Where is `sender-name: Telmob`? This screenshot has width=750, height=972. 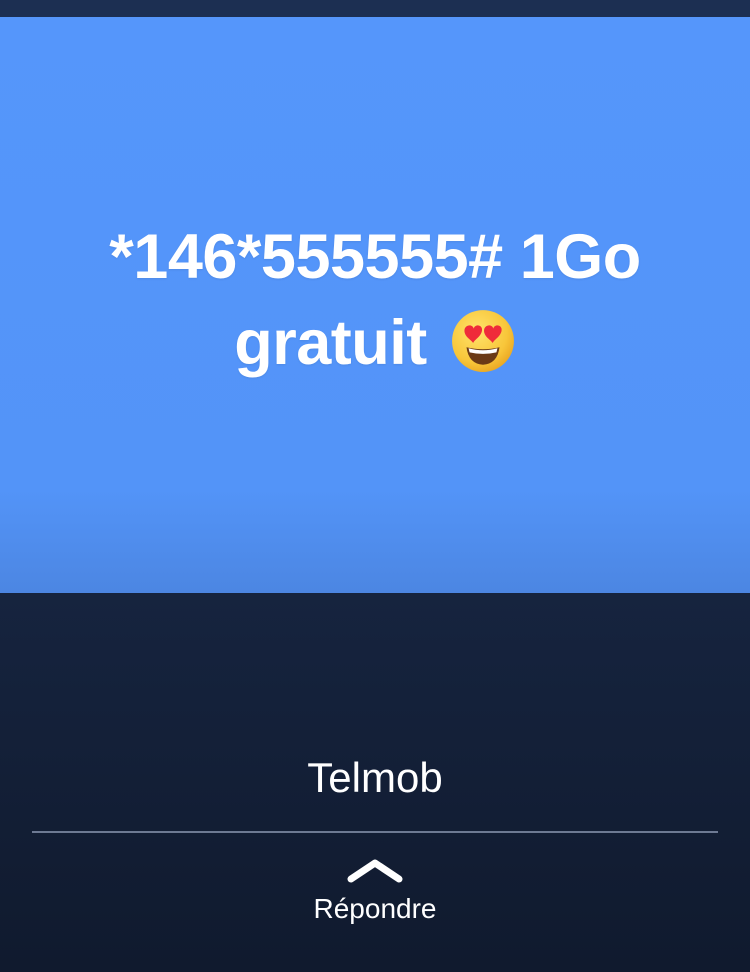
sender-name: Telmob is located at coordinates (375, 777).